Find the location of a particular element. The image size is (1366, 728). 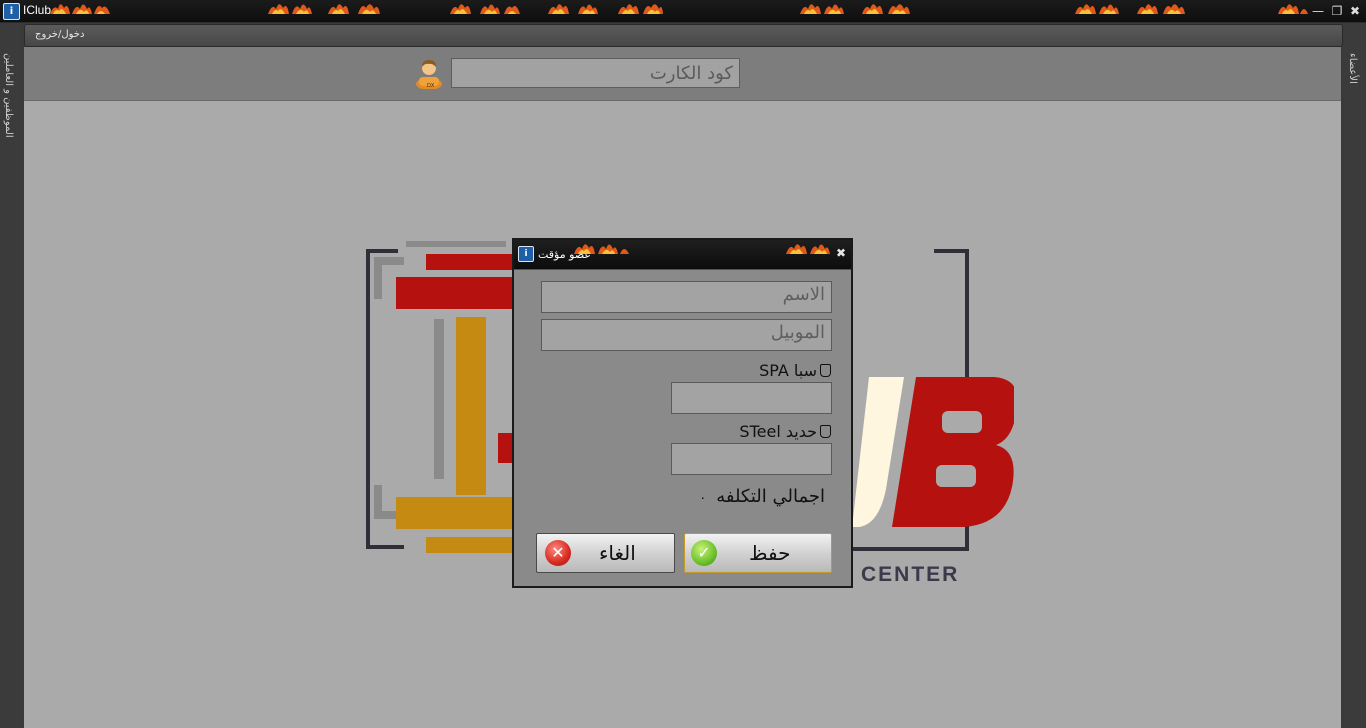

steel-amount-input is located at coordinates (751, 459).